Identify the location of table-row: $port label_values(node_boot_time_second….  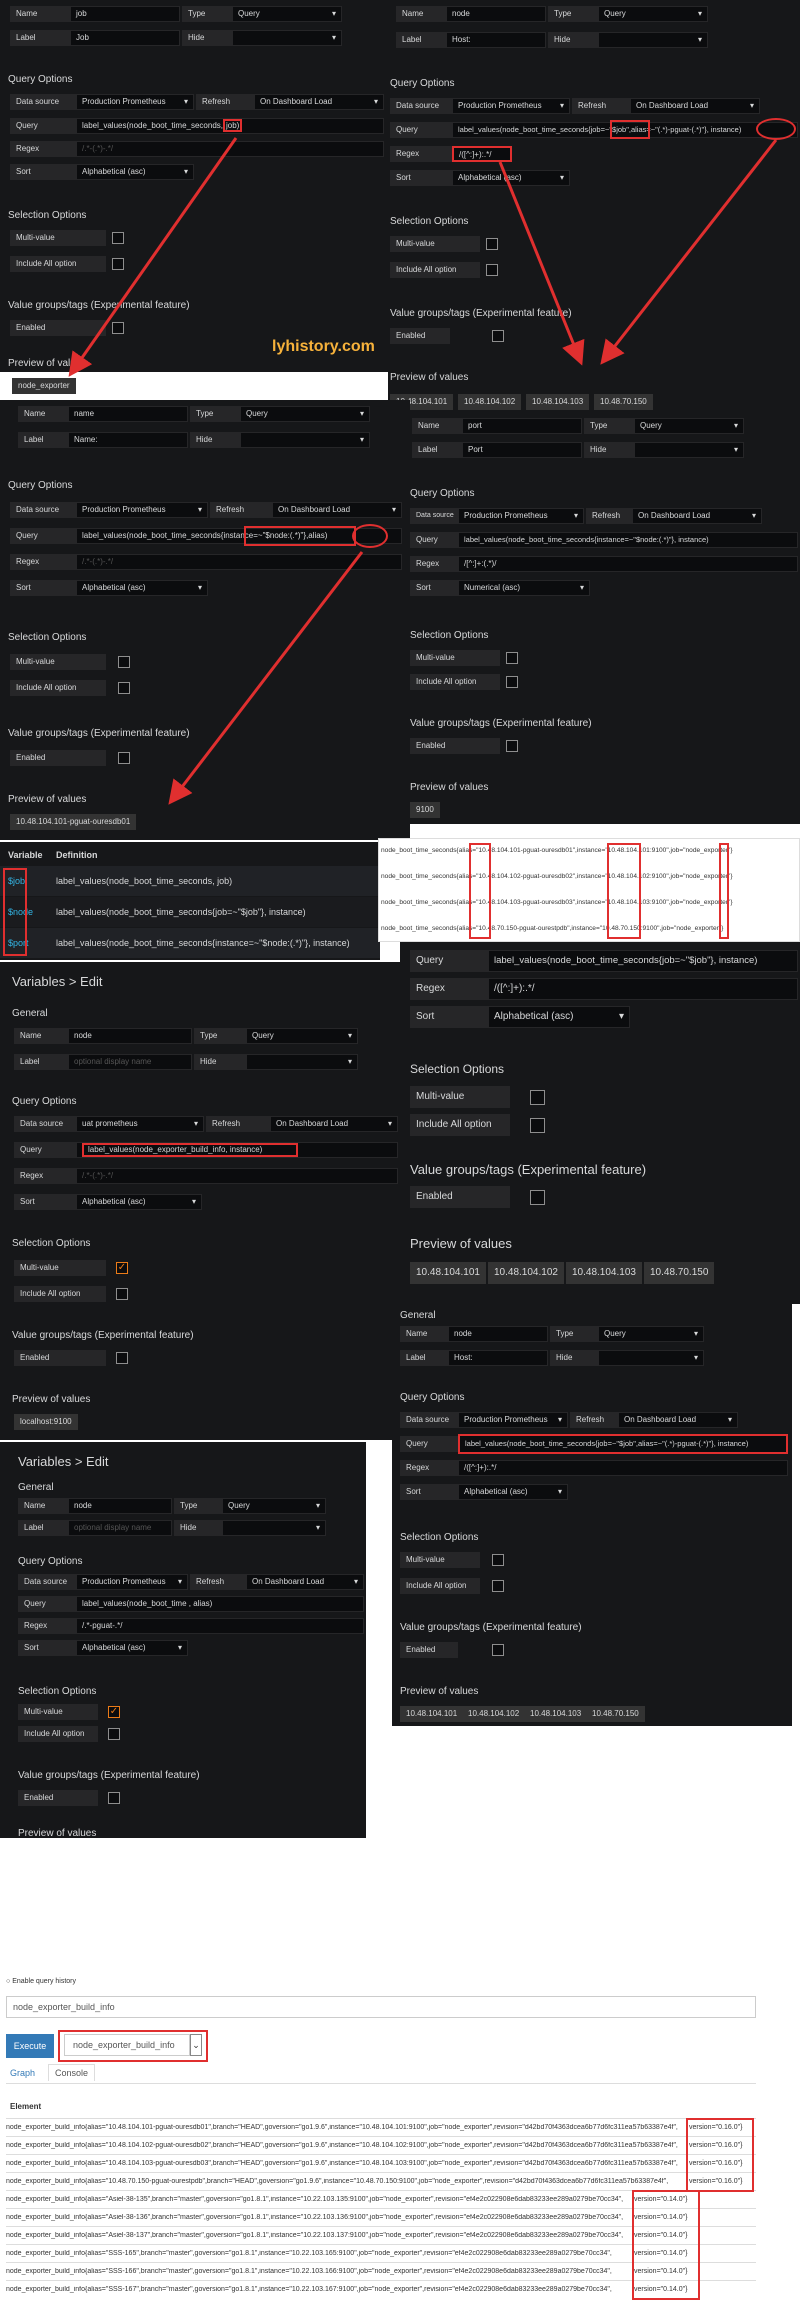
(190, 943).